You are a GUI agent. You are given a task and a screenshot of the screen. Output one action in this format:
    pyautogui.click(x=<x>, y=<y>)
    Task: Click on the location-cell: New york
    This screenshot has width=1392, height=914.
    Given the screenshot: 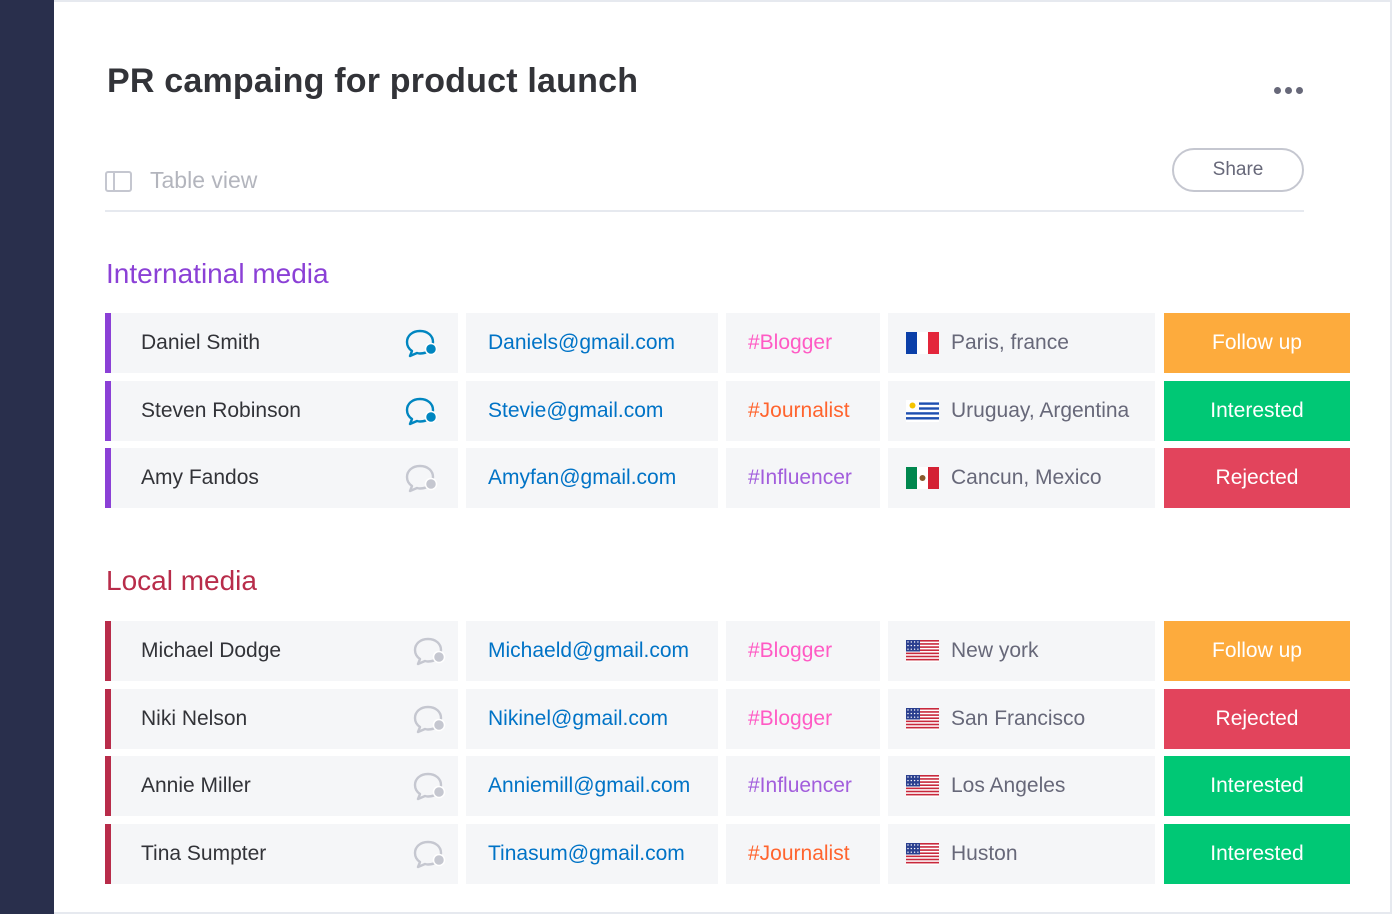 What is the action you would take?
    pyautogui.click(x=1021, y=651)
    